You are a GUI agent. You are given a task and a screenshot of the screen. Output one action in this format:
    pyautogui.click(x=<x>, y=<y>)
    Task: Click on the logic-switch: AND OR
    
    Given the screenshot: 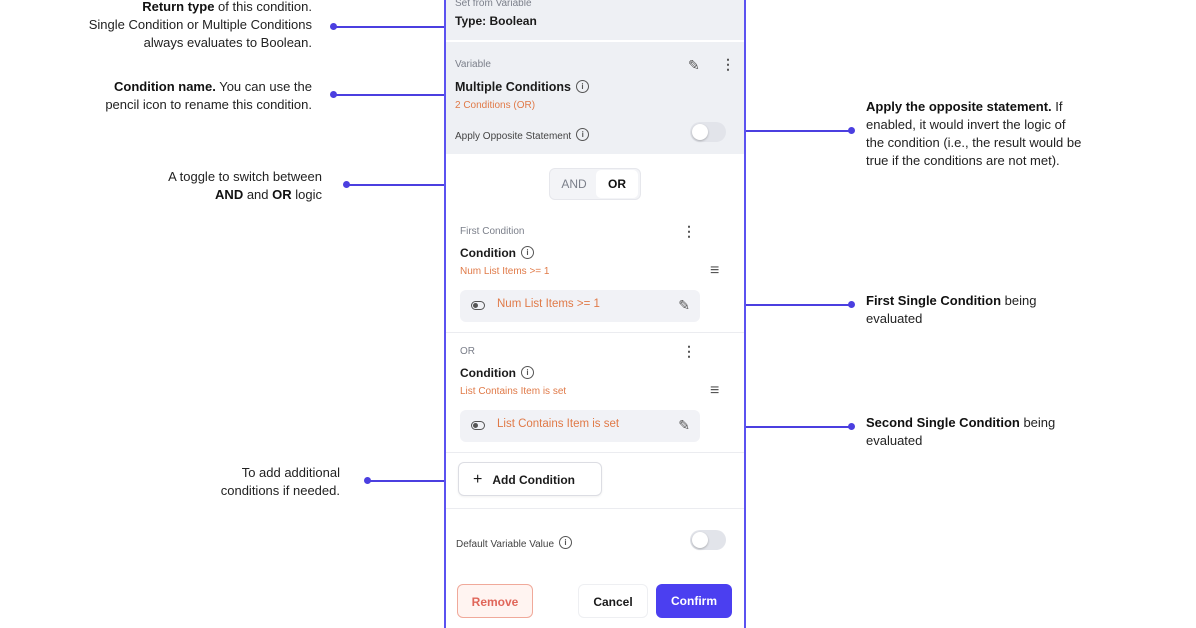 What is the action you would take?
    pyautogui.click(x=595, y=184)
    